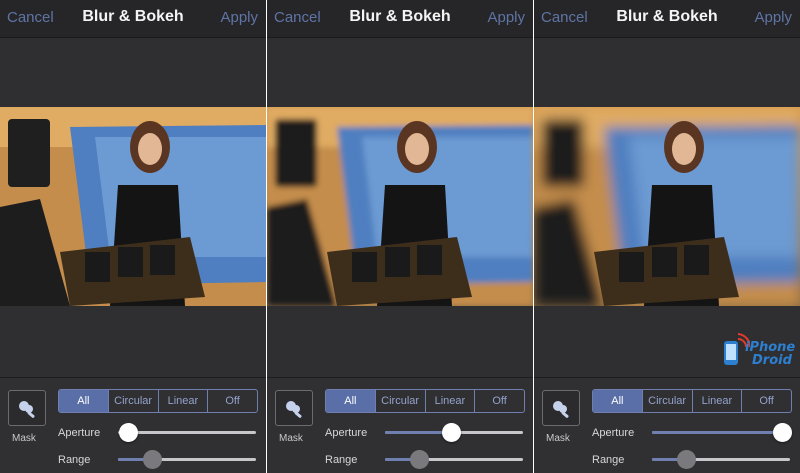 Image resolution: width=800 pixels, height=473 pixels. I want to click on watermark-text-line2: Droid, so click(772, 360).